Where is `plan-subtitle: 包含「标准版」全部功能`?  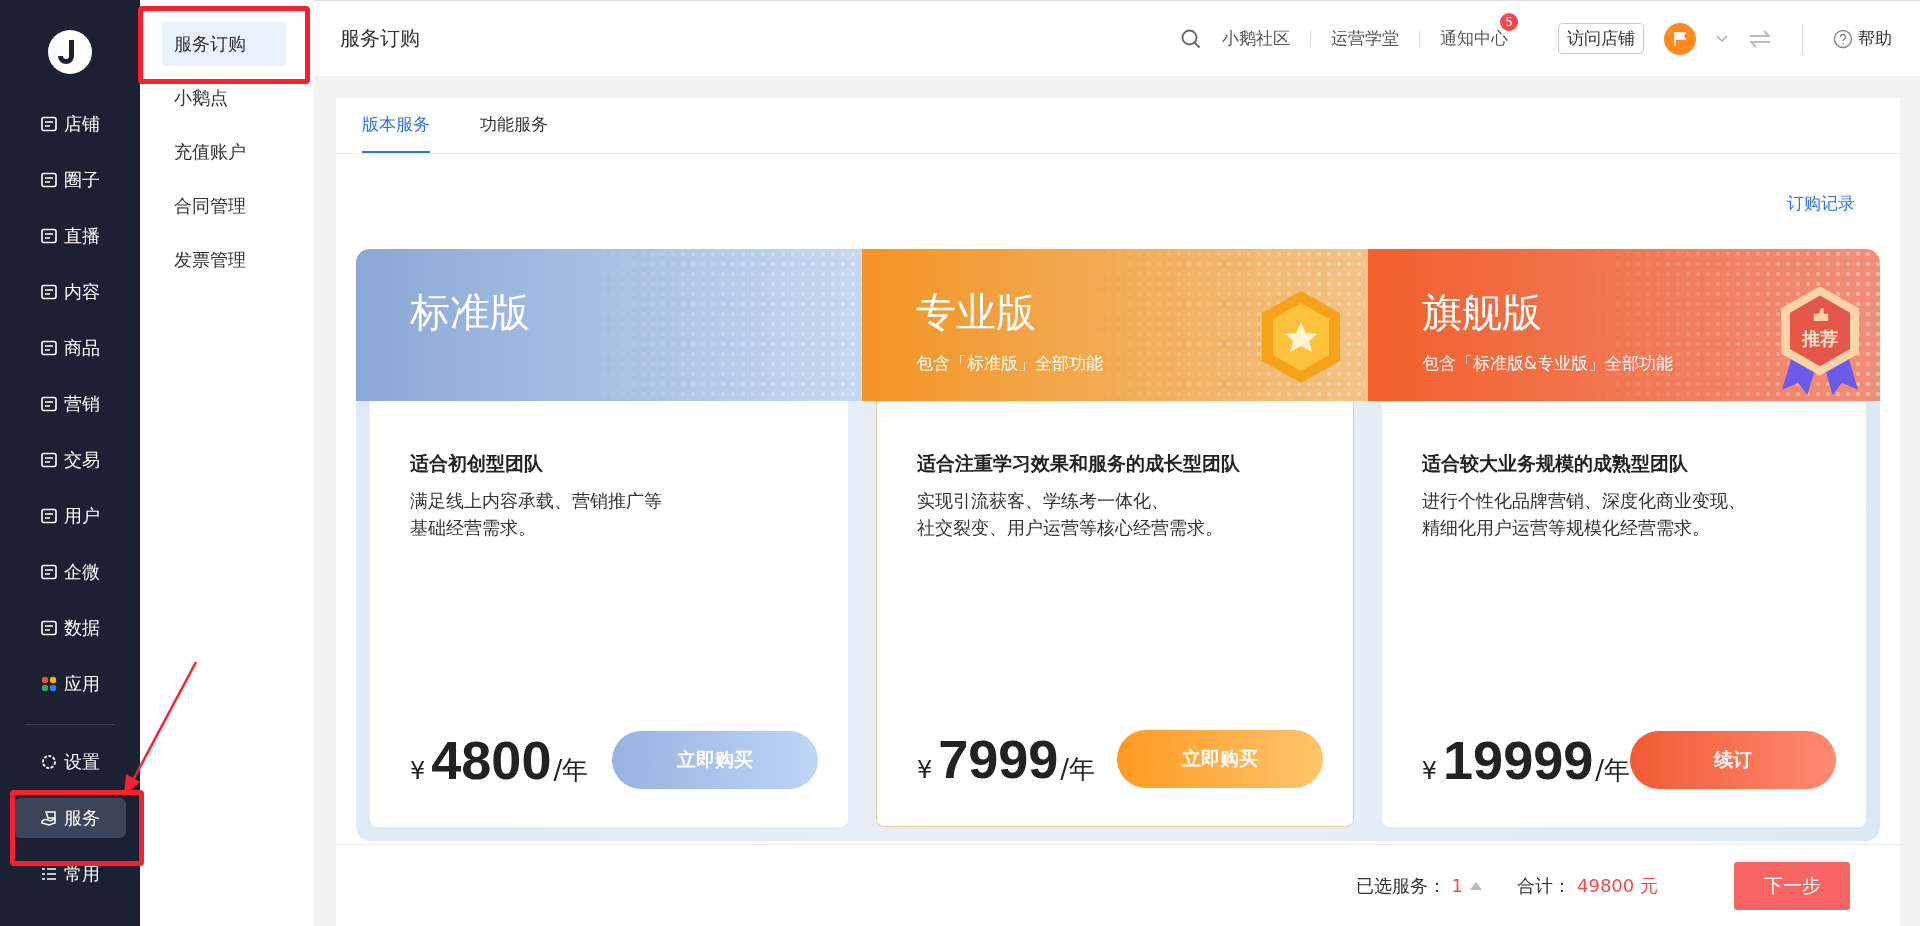
plan-subtitle: 包含「标准版」全部功能 is located at coordinates (1009, 363).